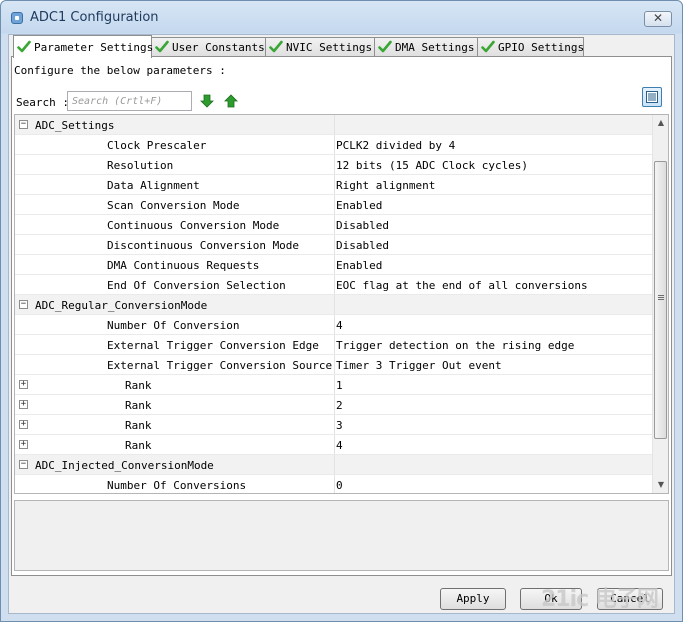  I want to click on parameter-row: Resolution 12 bits (15 ADC Clock cycles), so click(334, 165).